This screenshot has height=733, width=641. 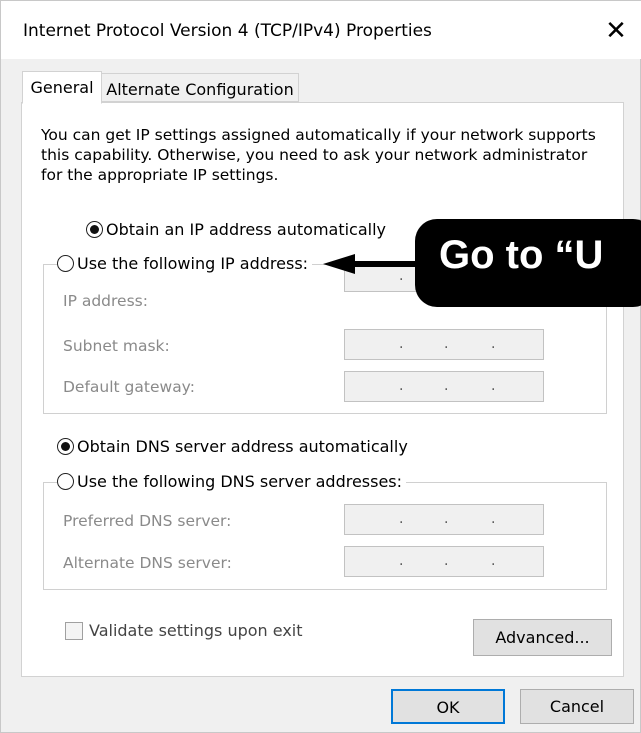 I want to click on cancel-button: Cancel, so click(x=577, y=706).